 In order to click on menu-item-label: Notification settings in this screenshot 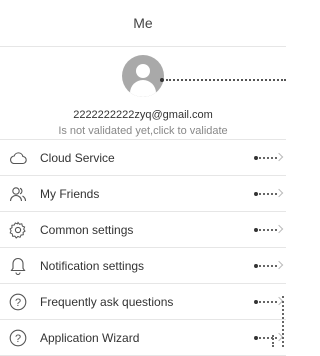, I will do `click(92, 265)`.